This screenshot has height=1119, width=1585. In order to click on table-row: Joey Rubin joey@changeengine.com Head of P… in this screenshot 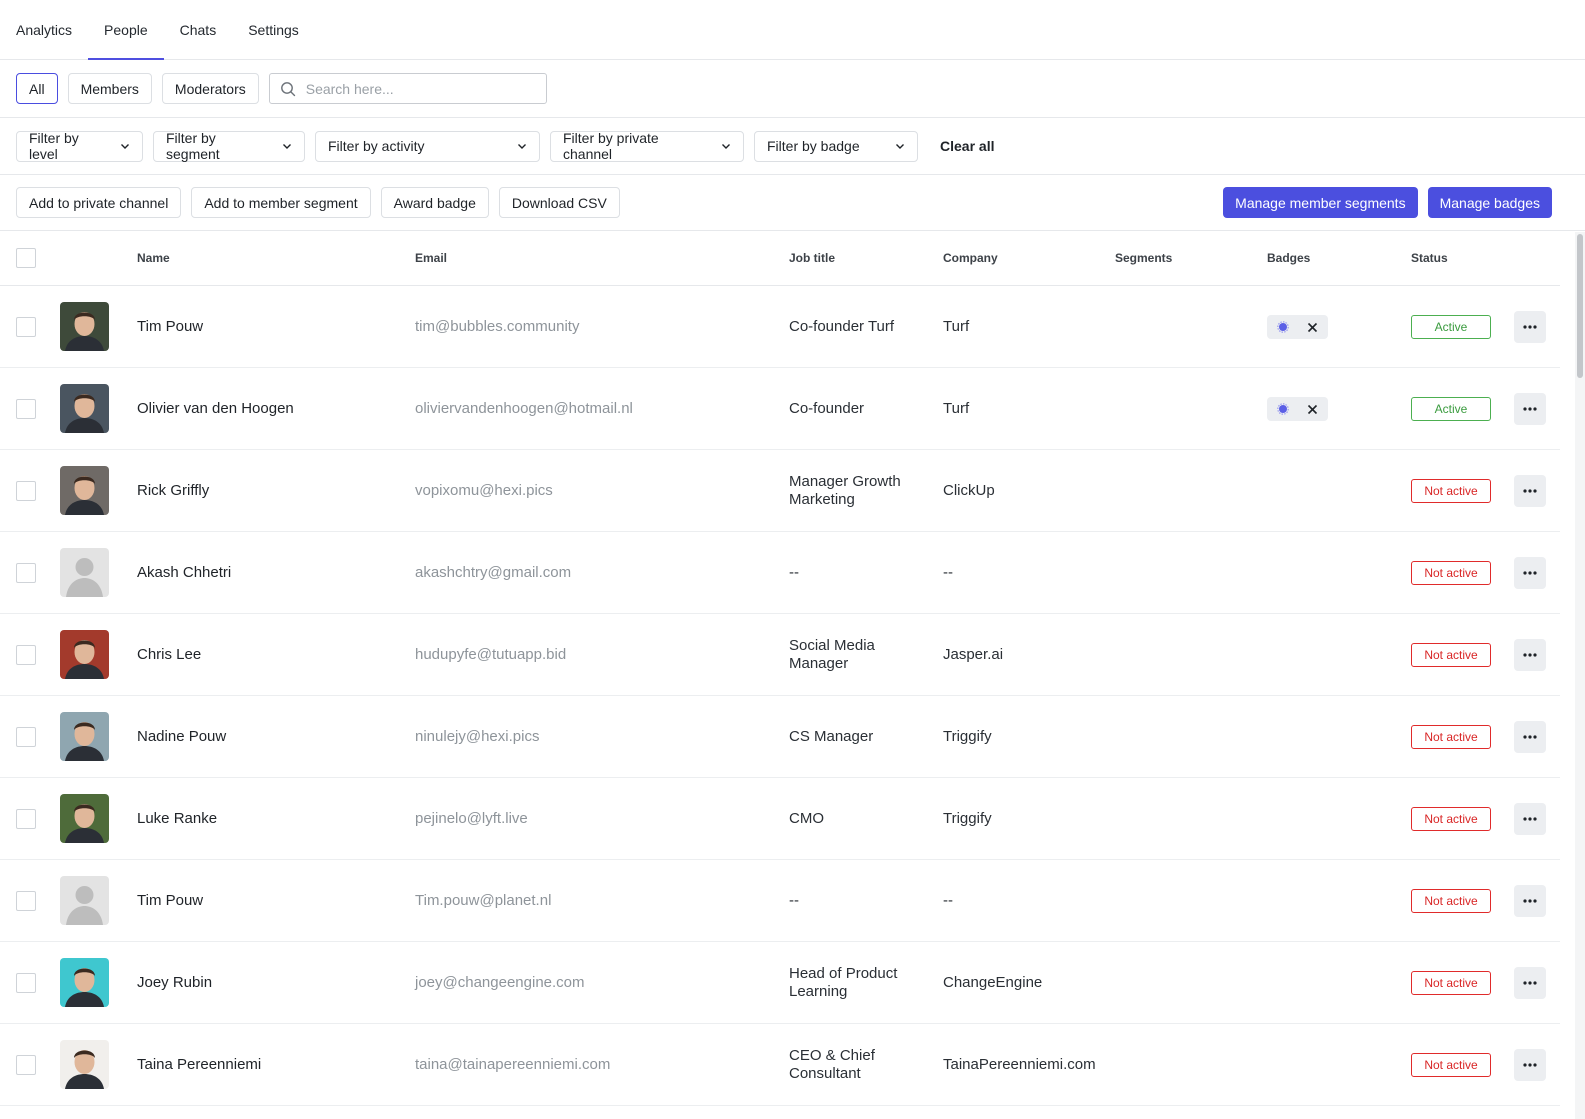, I will do `click(780, 983)`.